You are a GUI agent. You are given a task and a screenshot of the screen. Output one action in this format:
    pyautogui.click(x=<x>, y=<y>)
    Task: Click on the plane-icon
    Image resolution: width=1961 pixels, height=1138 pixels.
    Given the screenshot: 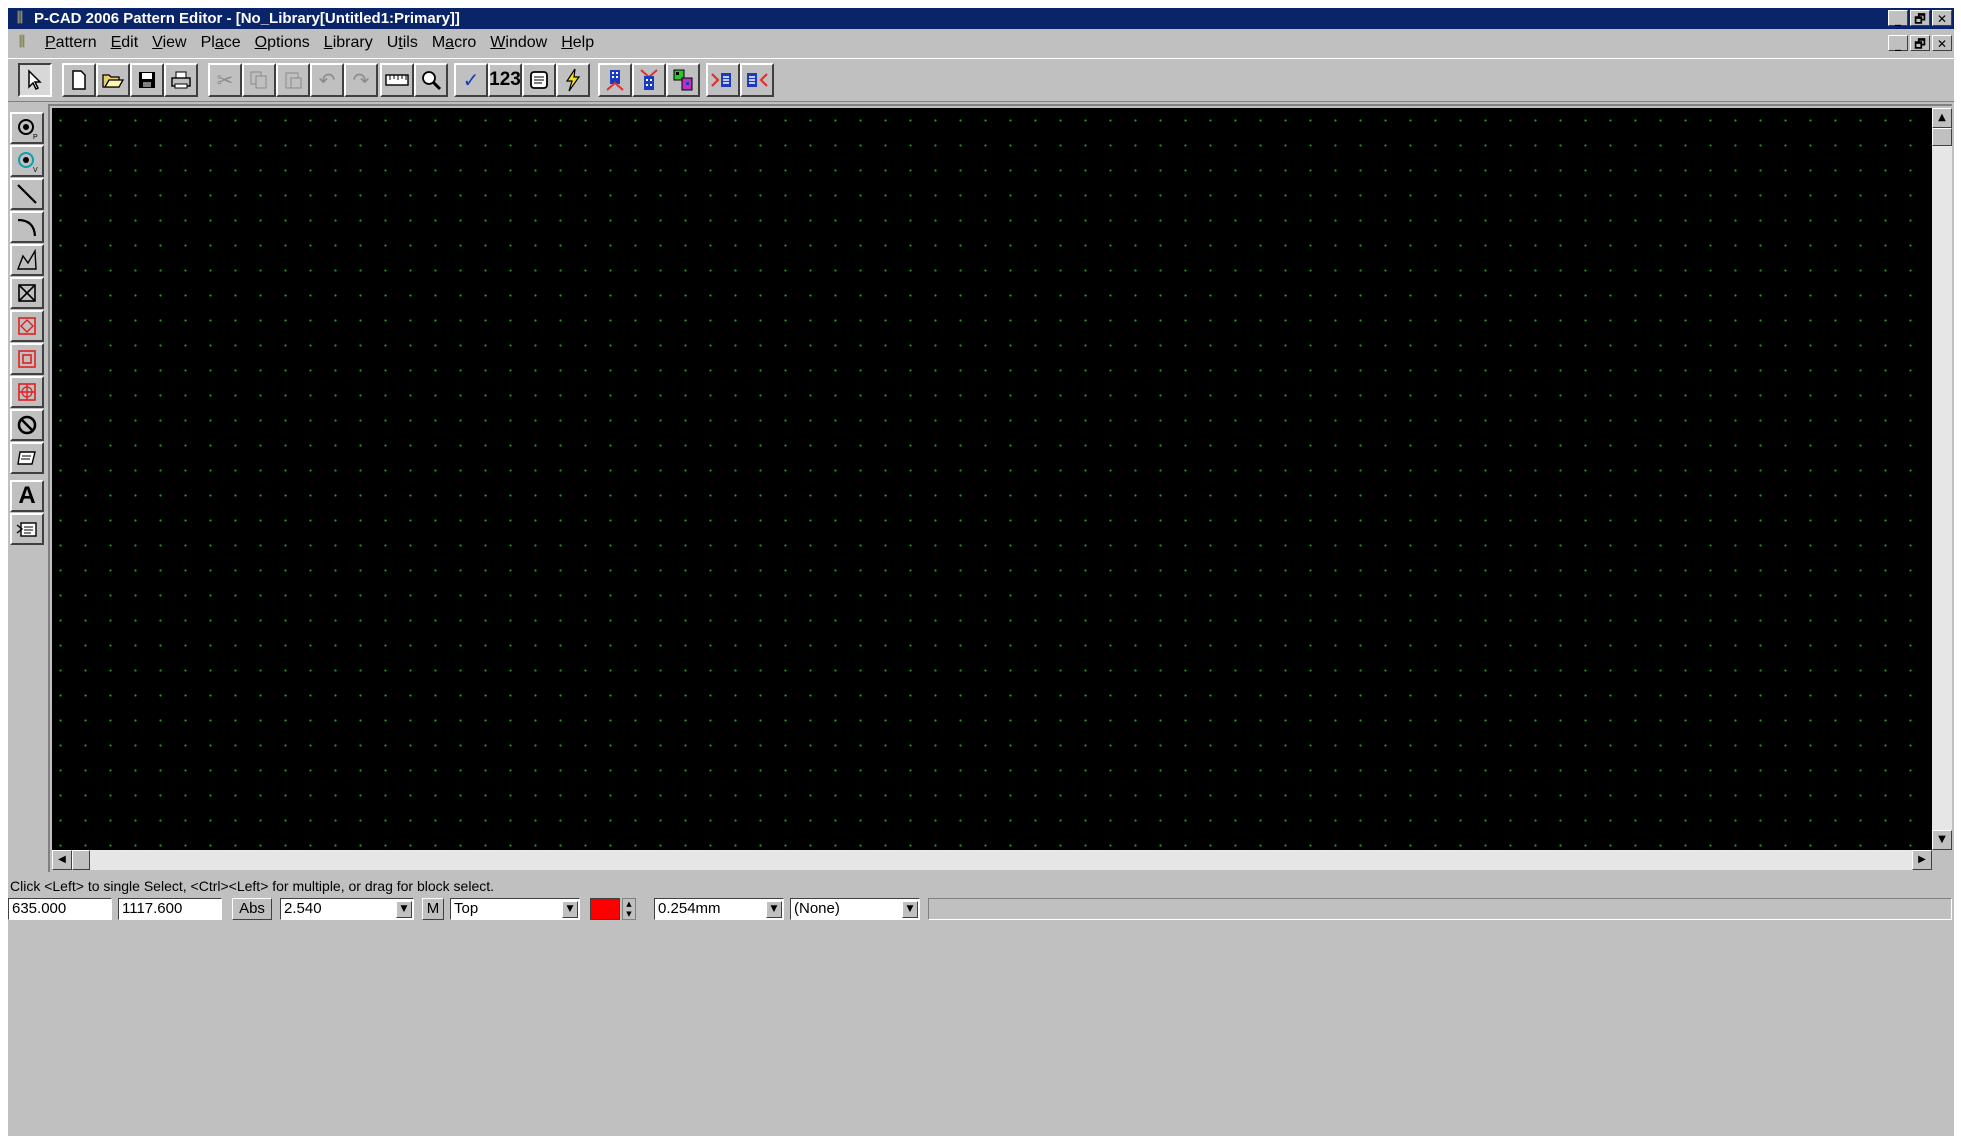 What is the action you would take?
    pyautogui.click(x=27, y=392)
    